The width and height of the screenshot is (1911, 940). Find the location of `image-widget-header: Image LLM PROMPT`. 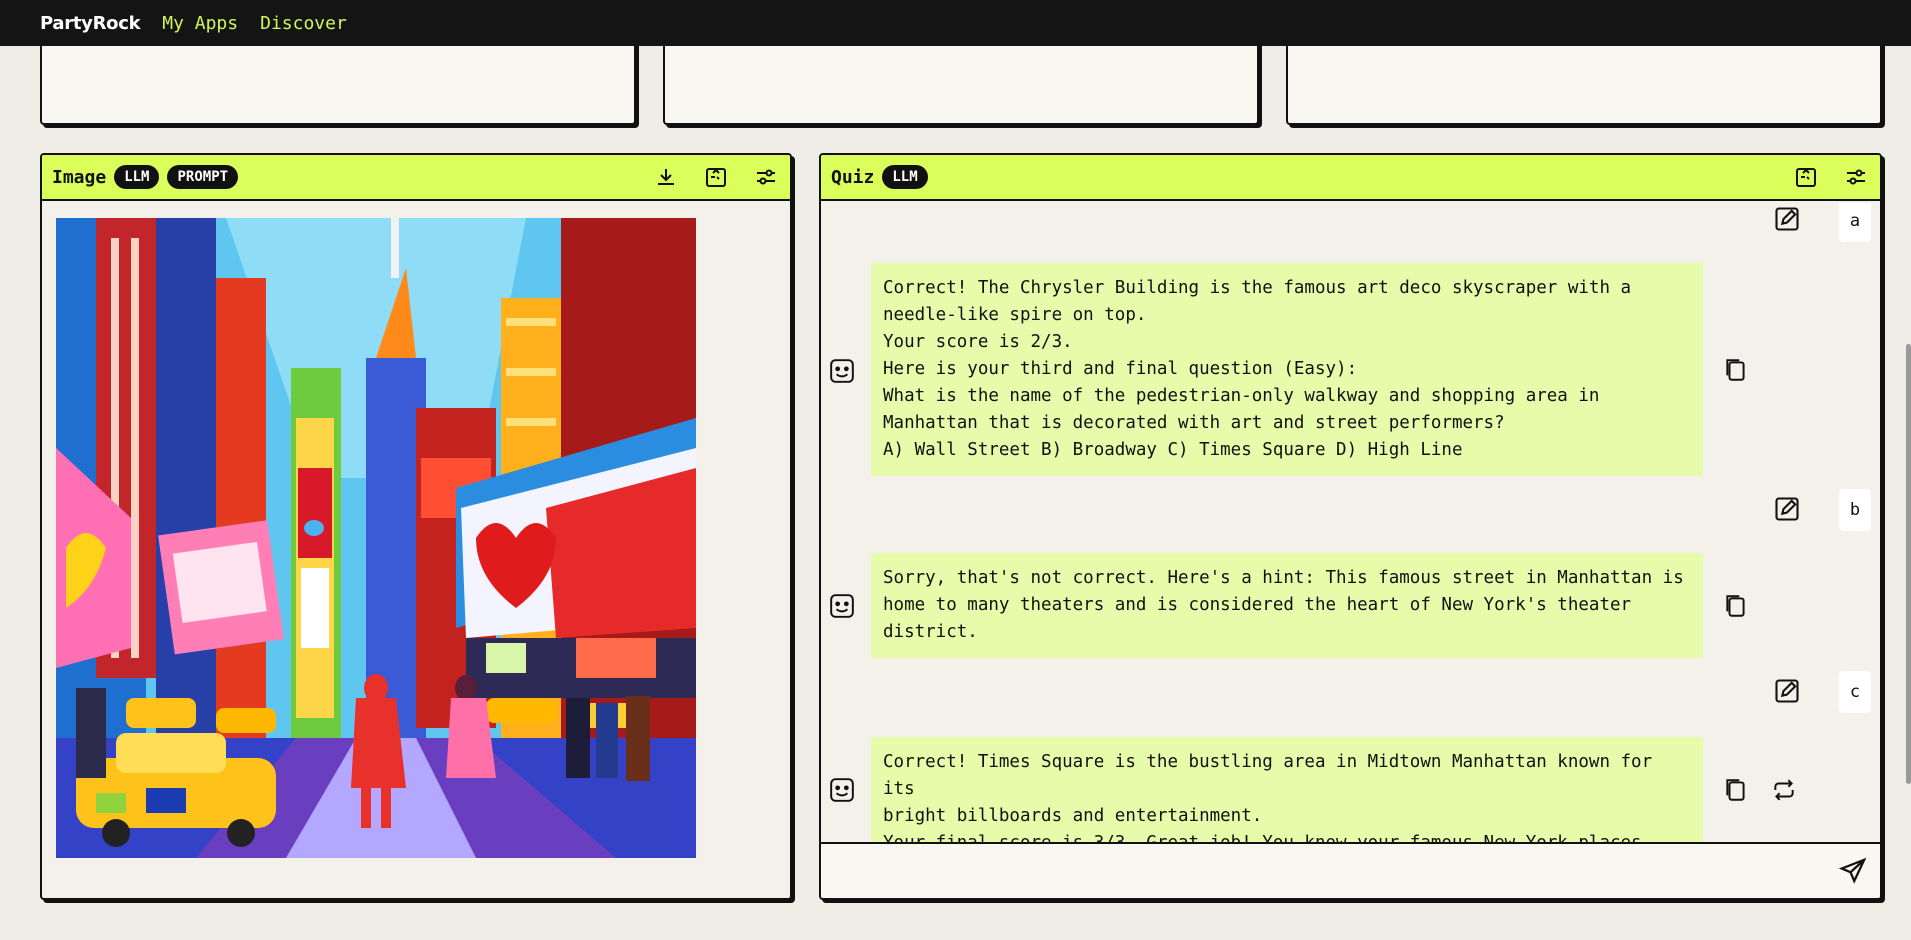

image-widget-header: Image LLM PROMPT is located at coordinates (416, 178).